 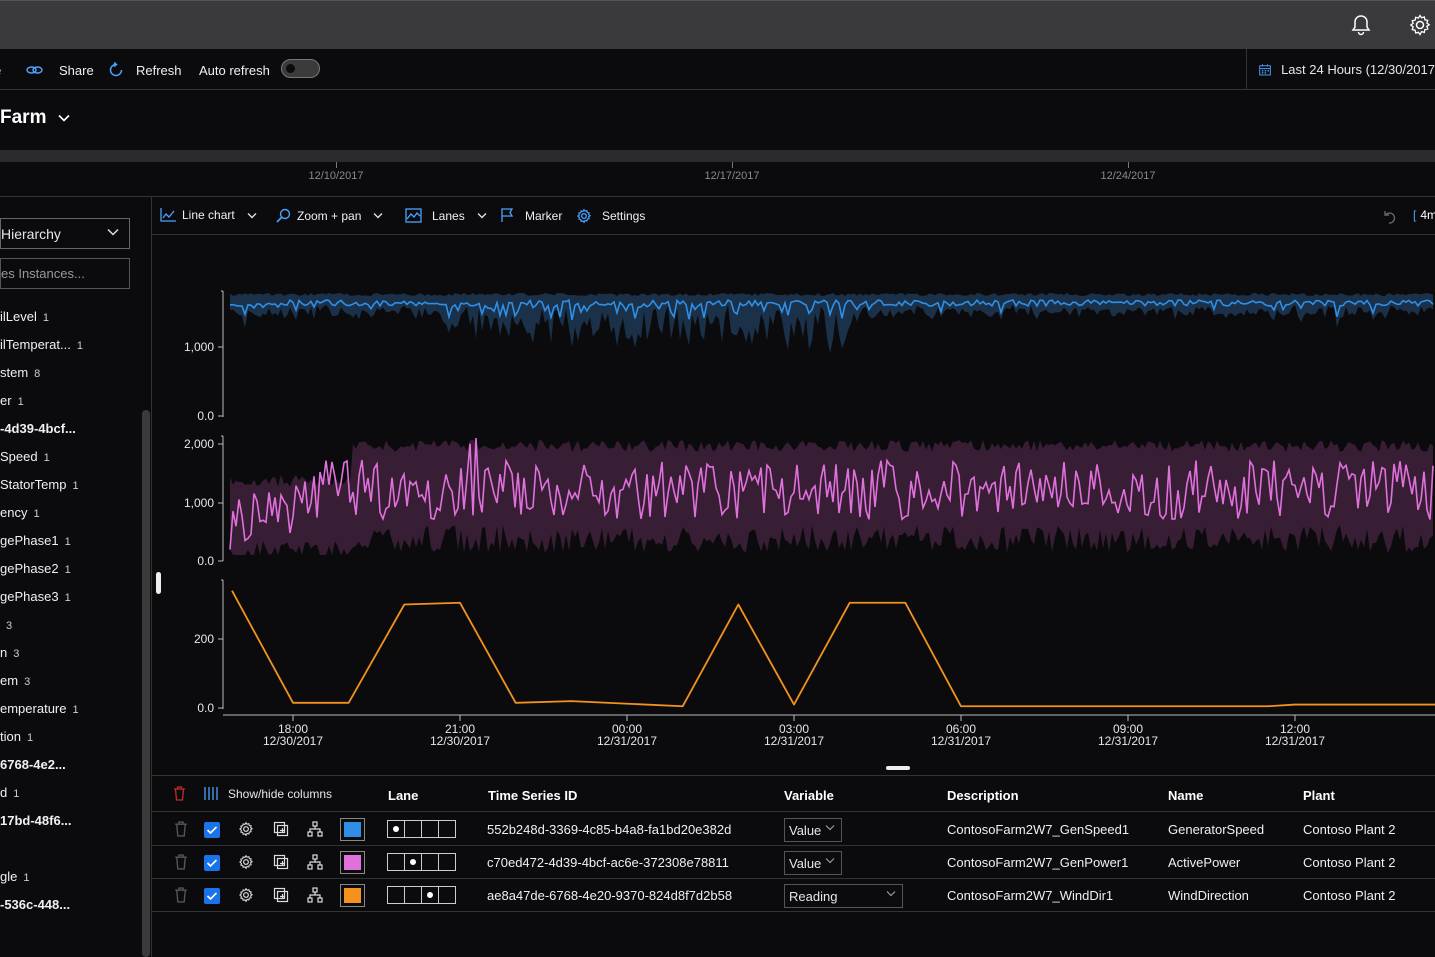 I want to click on tree-item: ency 1, so click(x=20, y=512).